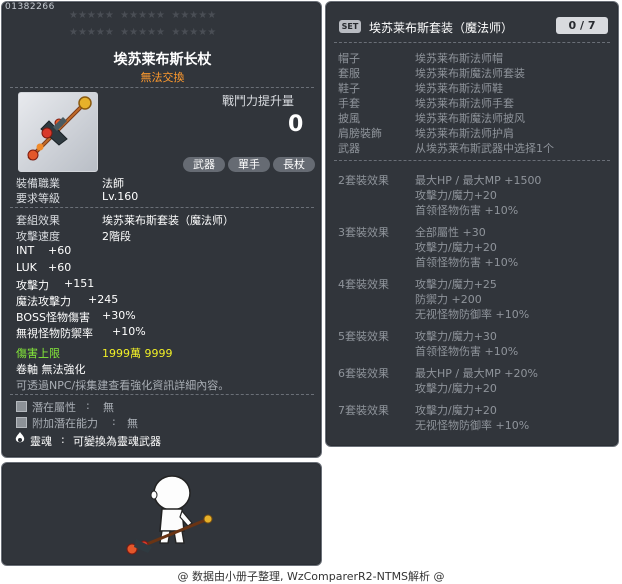  Describe the element at coordinates (349, 73) in the screenshot. I see `set-part-slot: 套服` at that location.